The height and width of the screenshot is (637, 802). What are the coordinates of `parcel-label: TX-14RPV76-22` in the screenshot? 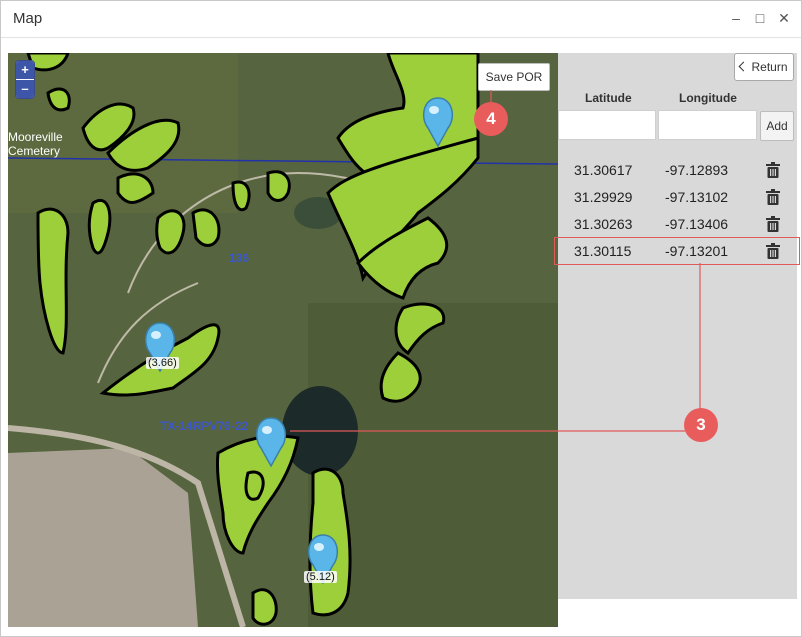 It's located at (204, 426).